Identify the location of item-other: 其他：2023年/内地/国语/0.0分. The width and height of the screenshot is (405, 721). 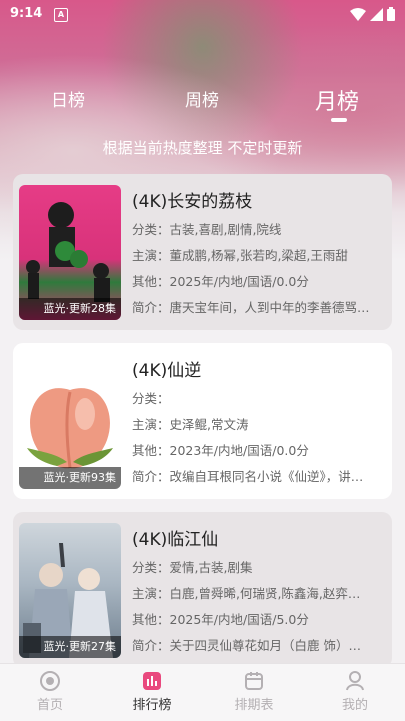
(220, 450).